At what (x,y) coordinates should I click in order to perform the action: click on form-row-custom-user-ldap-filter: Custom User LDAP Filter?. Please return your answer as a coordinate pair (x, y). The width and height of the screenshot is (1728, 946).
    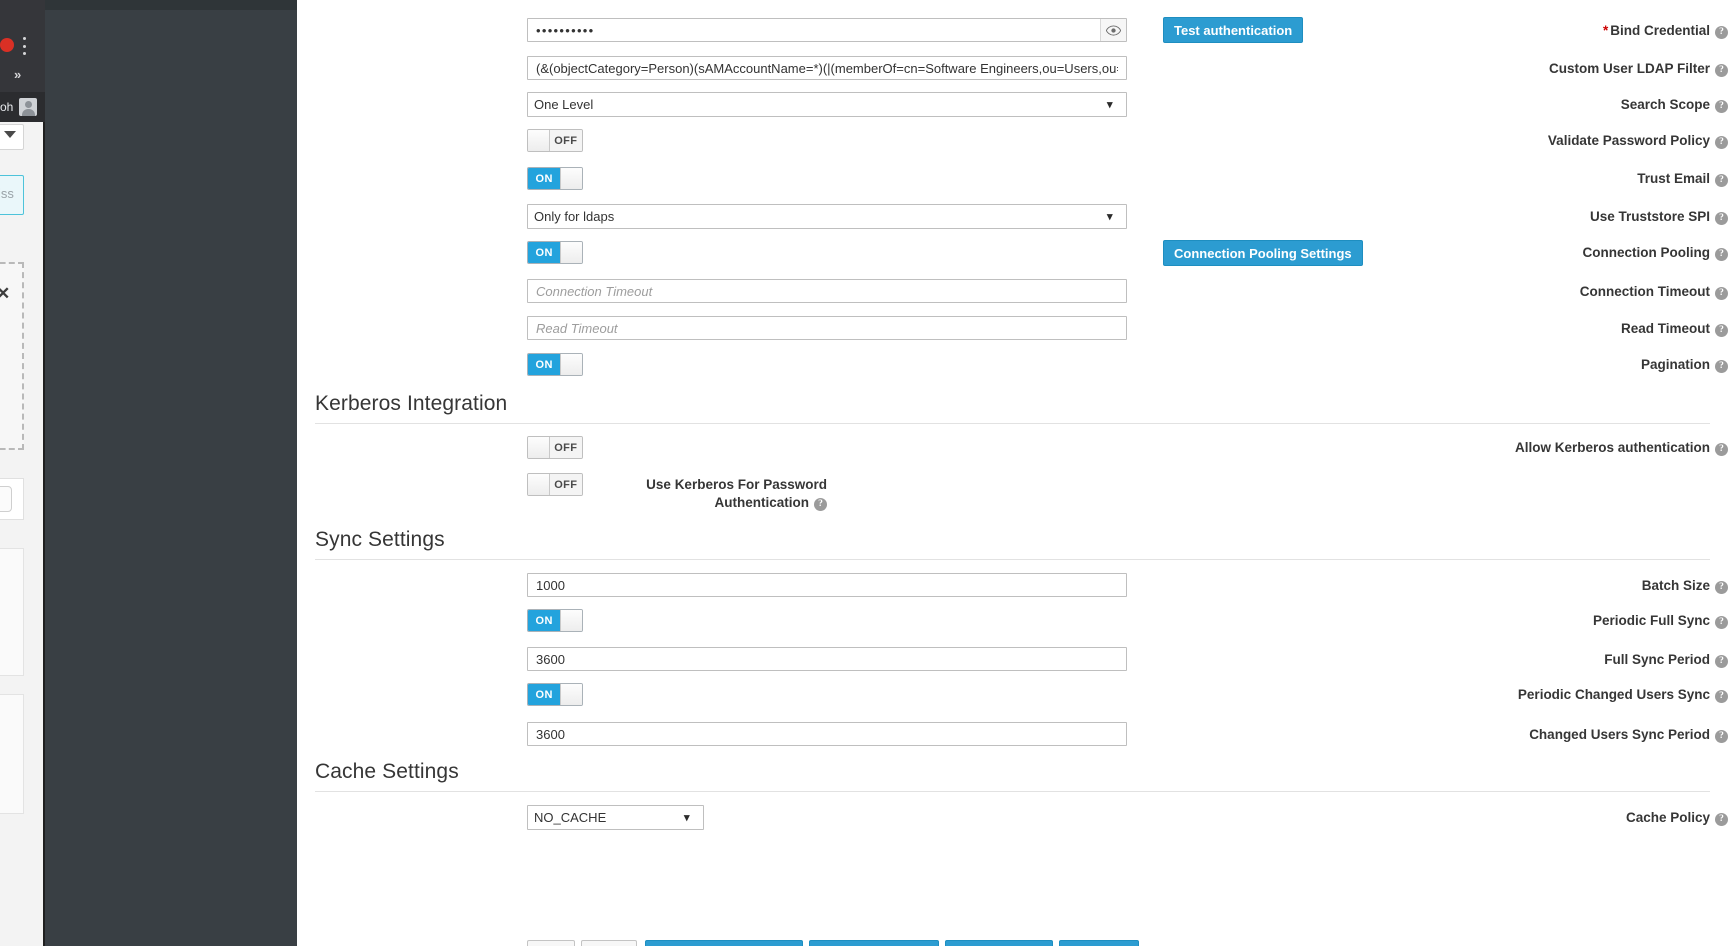
    Looking at the image, I should click on (1012, 73).